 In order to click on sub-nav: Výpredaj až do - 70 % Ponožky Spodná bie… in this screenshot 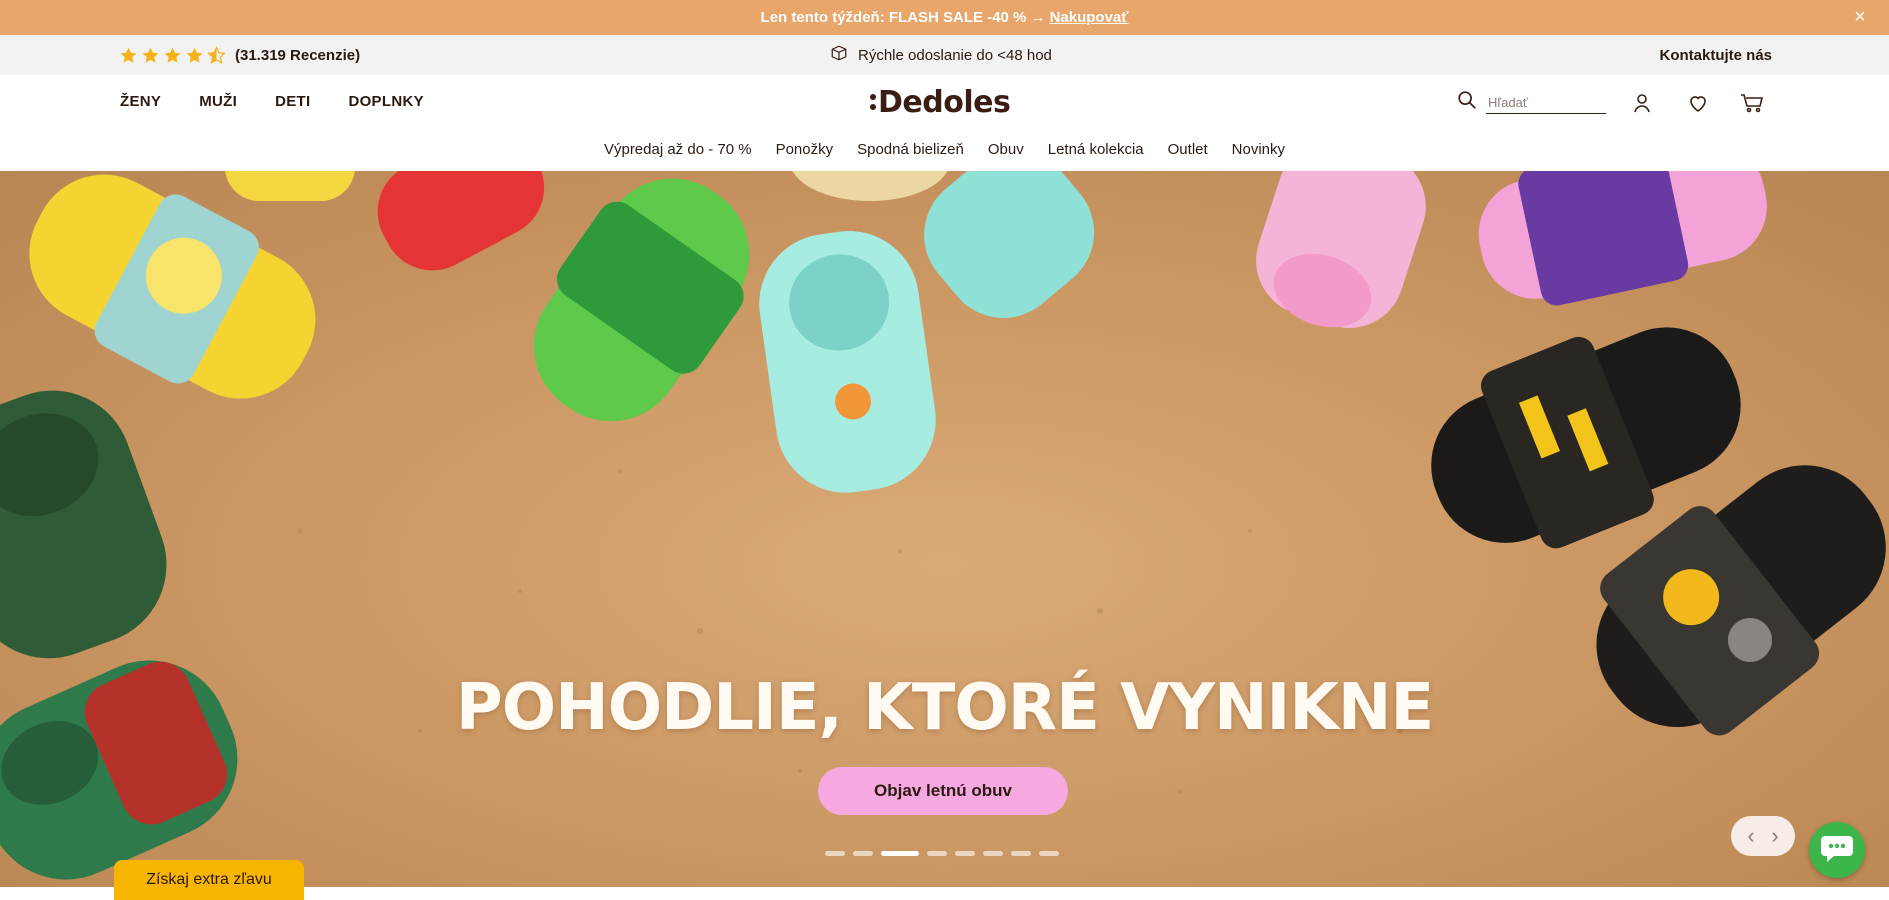, I will do `click(944, 149)`.